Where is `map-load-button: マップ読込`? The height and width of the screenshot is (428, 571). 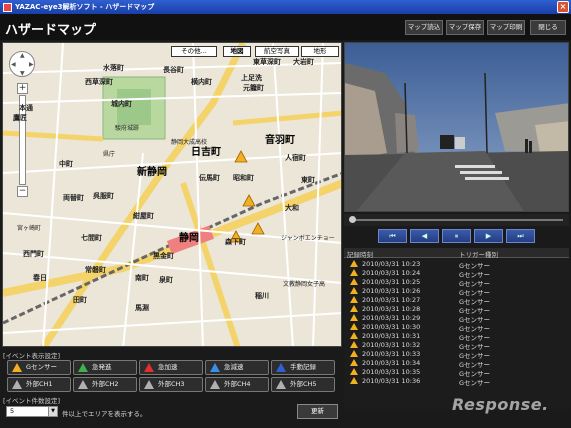 map-load-button: マップ読込 is located at coordinates (424, 27).